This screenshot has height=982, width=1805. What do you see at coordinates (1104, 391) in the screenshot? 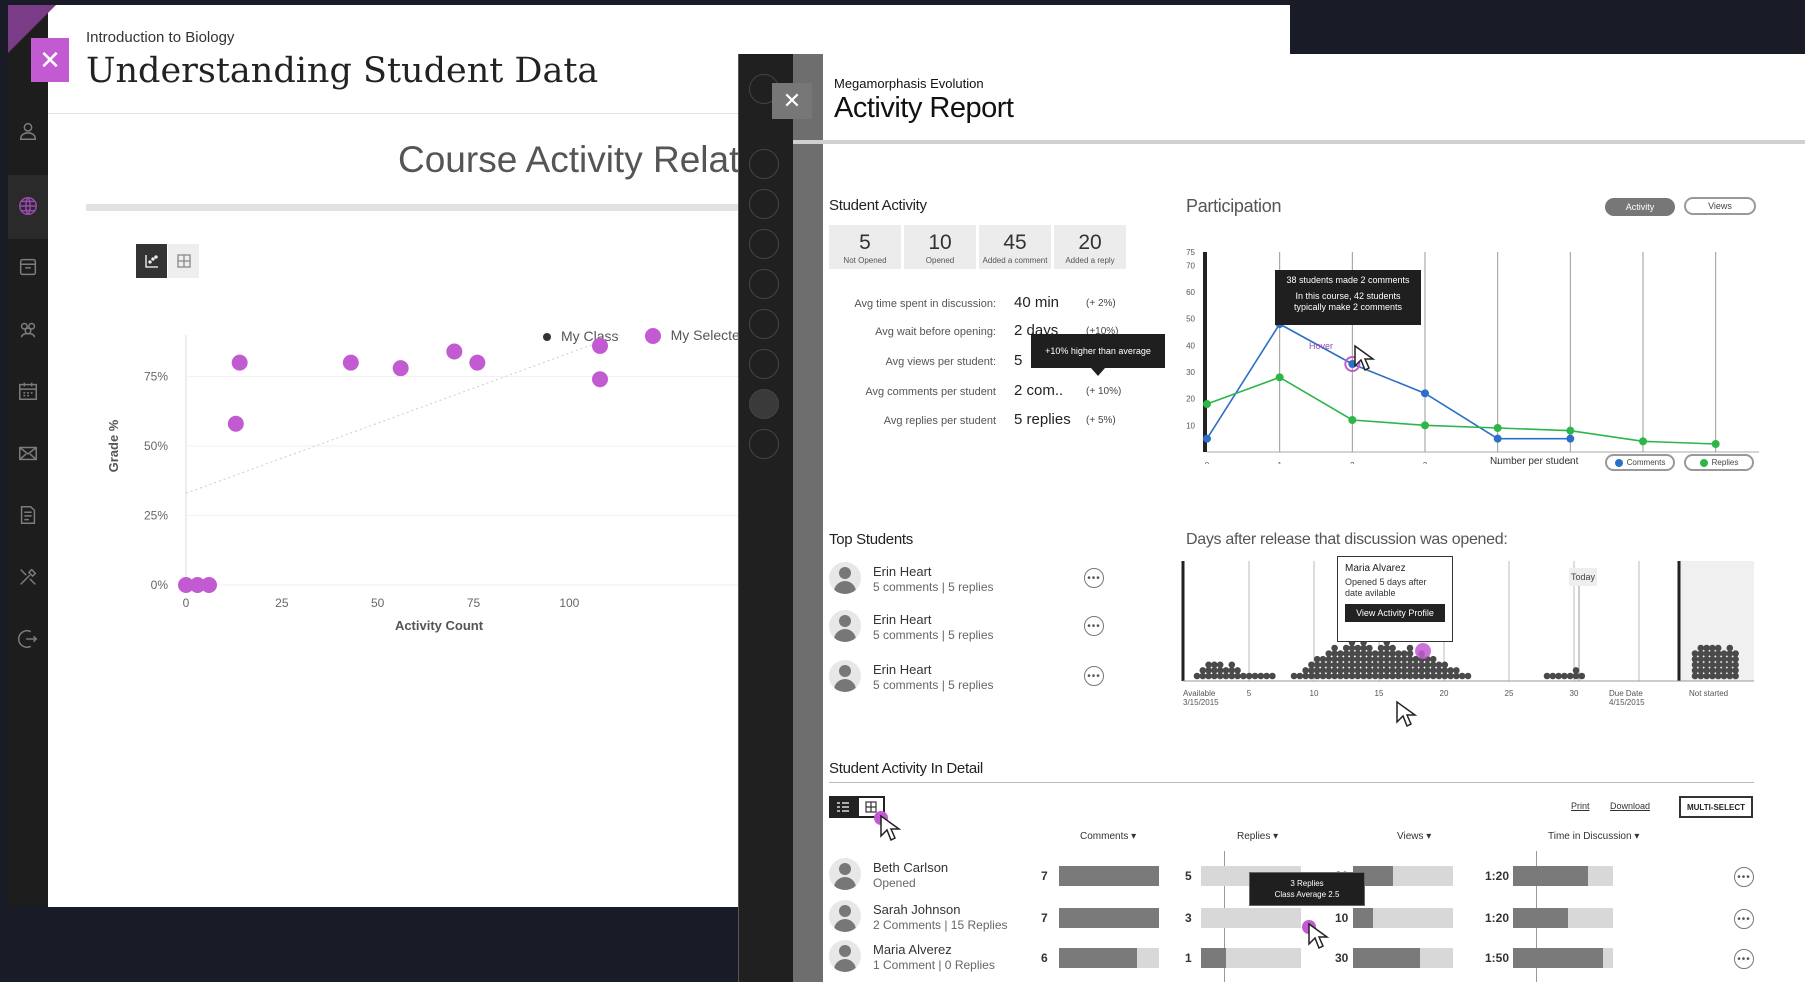
I see `metric-delta: (+ 10%)` at bounding box center [1104, 391].